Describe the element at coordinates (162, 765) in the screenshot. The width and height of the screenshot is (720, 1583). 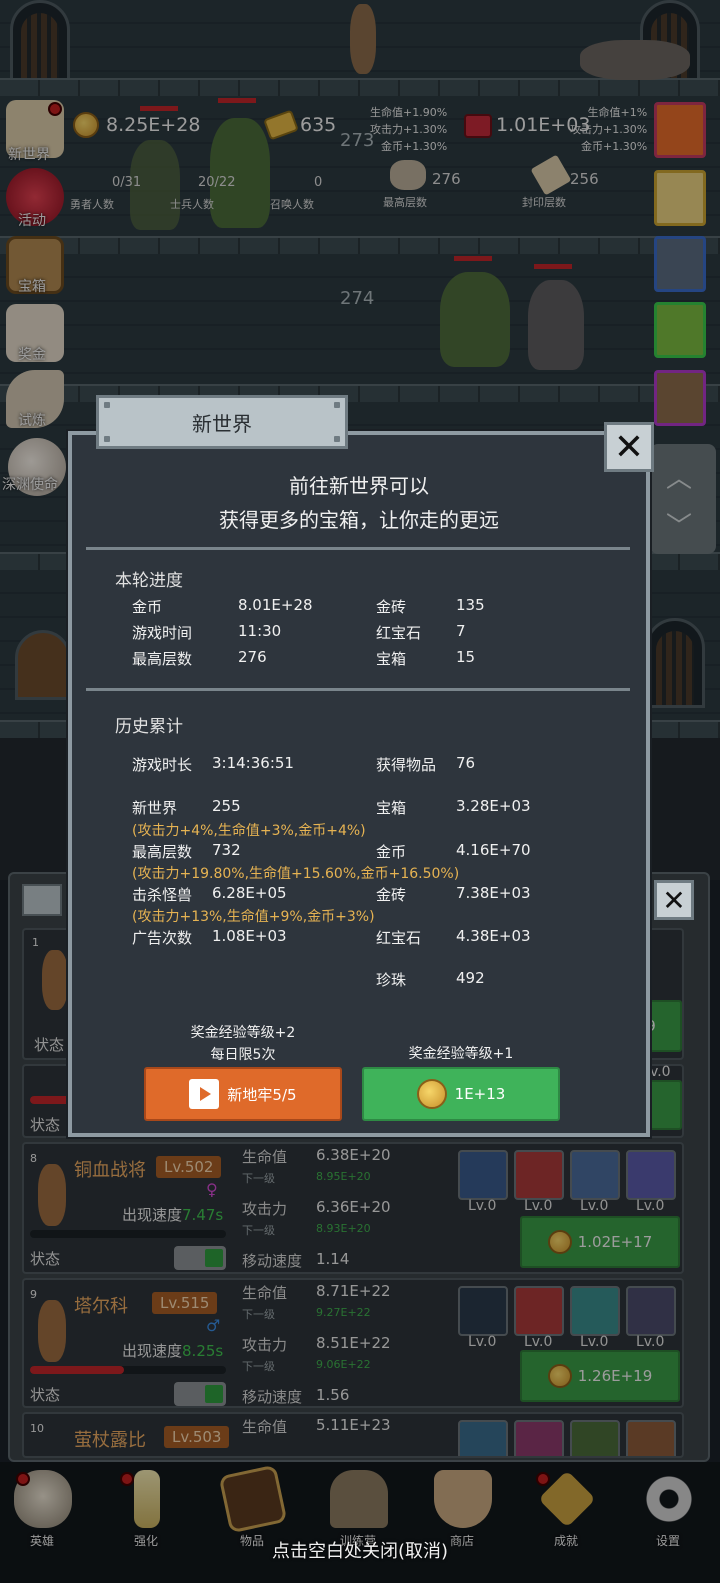
I see `history-label: 游戏时长` at that location.